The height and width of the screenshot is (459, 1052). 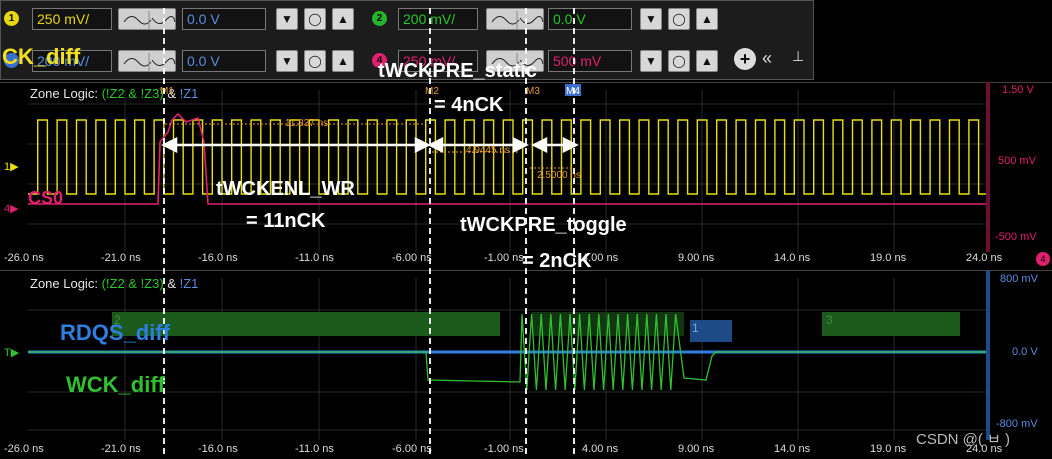 I want to click on twckenl-wr-value: = 11nCK, so click(x=286, y=221).